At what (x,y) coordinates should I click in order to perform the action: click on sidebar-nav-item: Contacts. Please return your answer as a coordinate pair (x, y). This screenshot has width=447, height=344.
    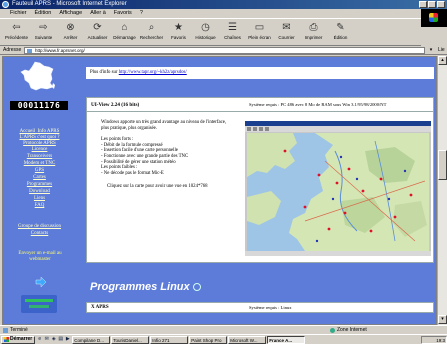
    Looking at the image, I should click on (39, 234).